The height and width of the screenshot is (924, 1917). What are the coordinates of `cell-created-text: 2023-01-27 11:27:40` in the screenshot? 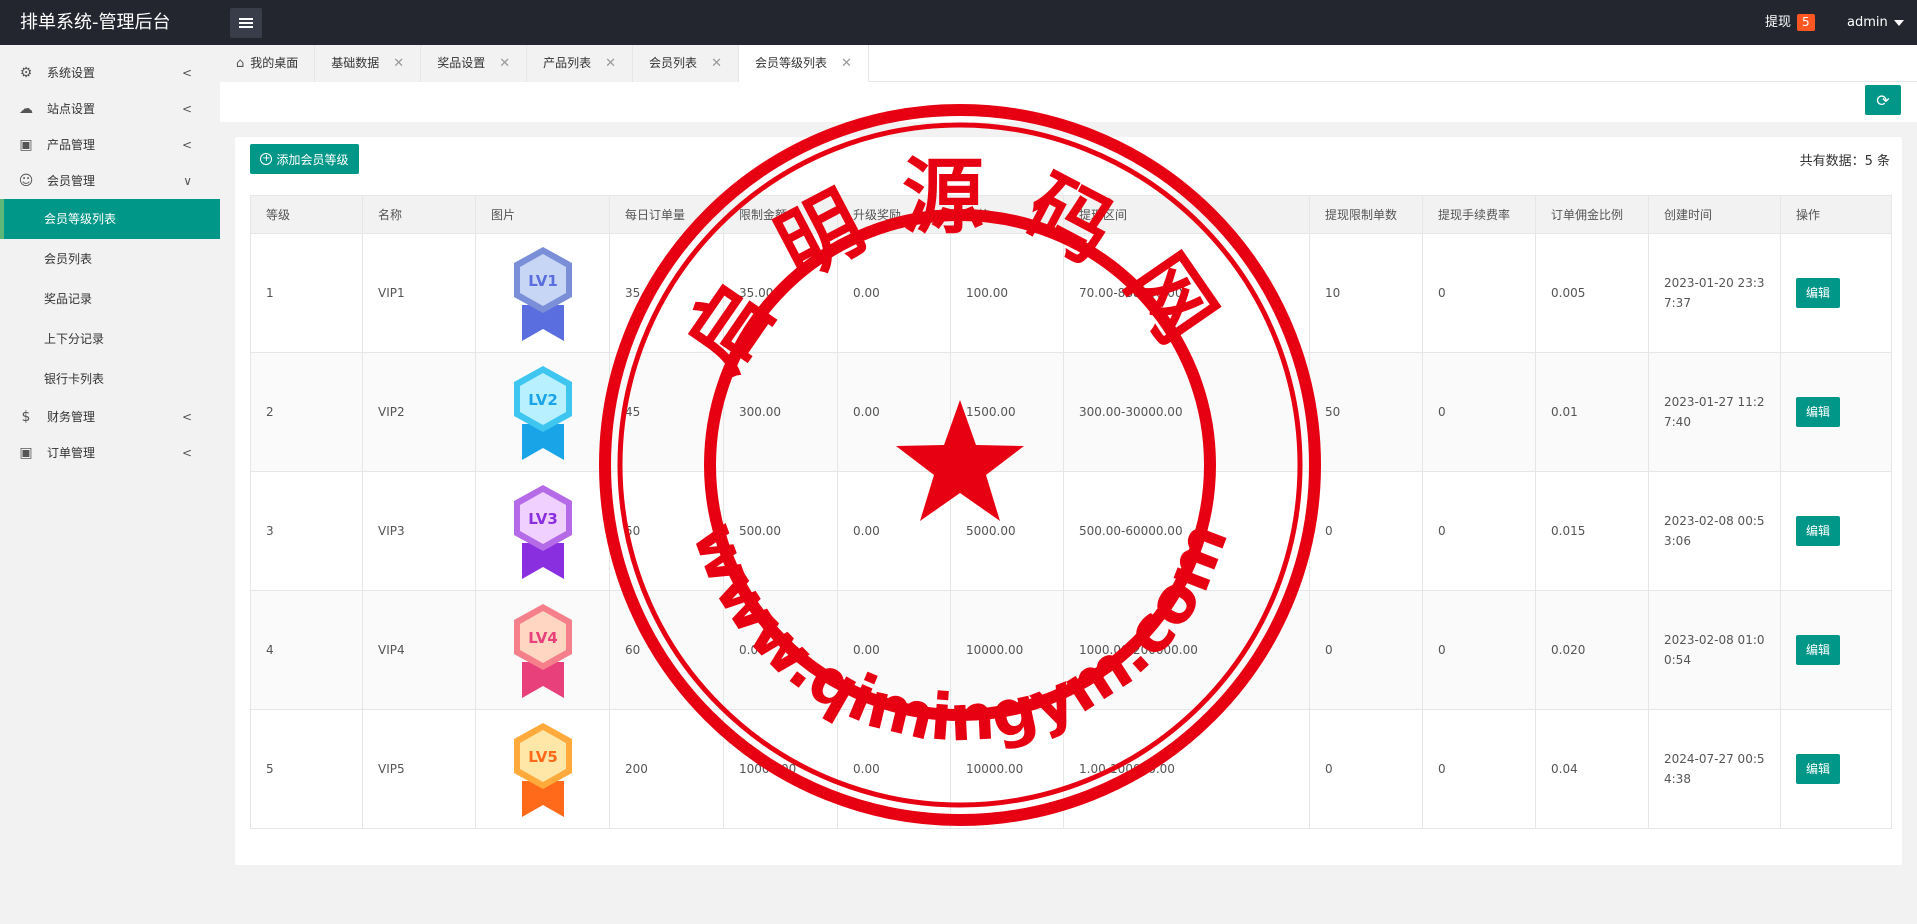 It's located at (1714, 412).